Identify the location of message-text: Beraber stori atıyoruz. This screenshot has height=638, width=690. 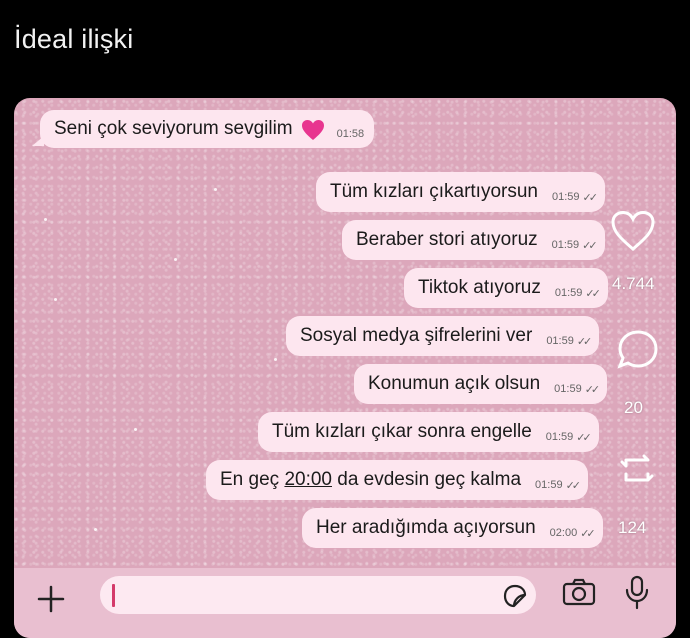
(447, 239).